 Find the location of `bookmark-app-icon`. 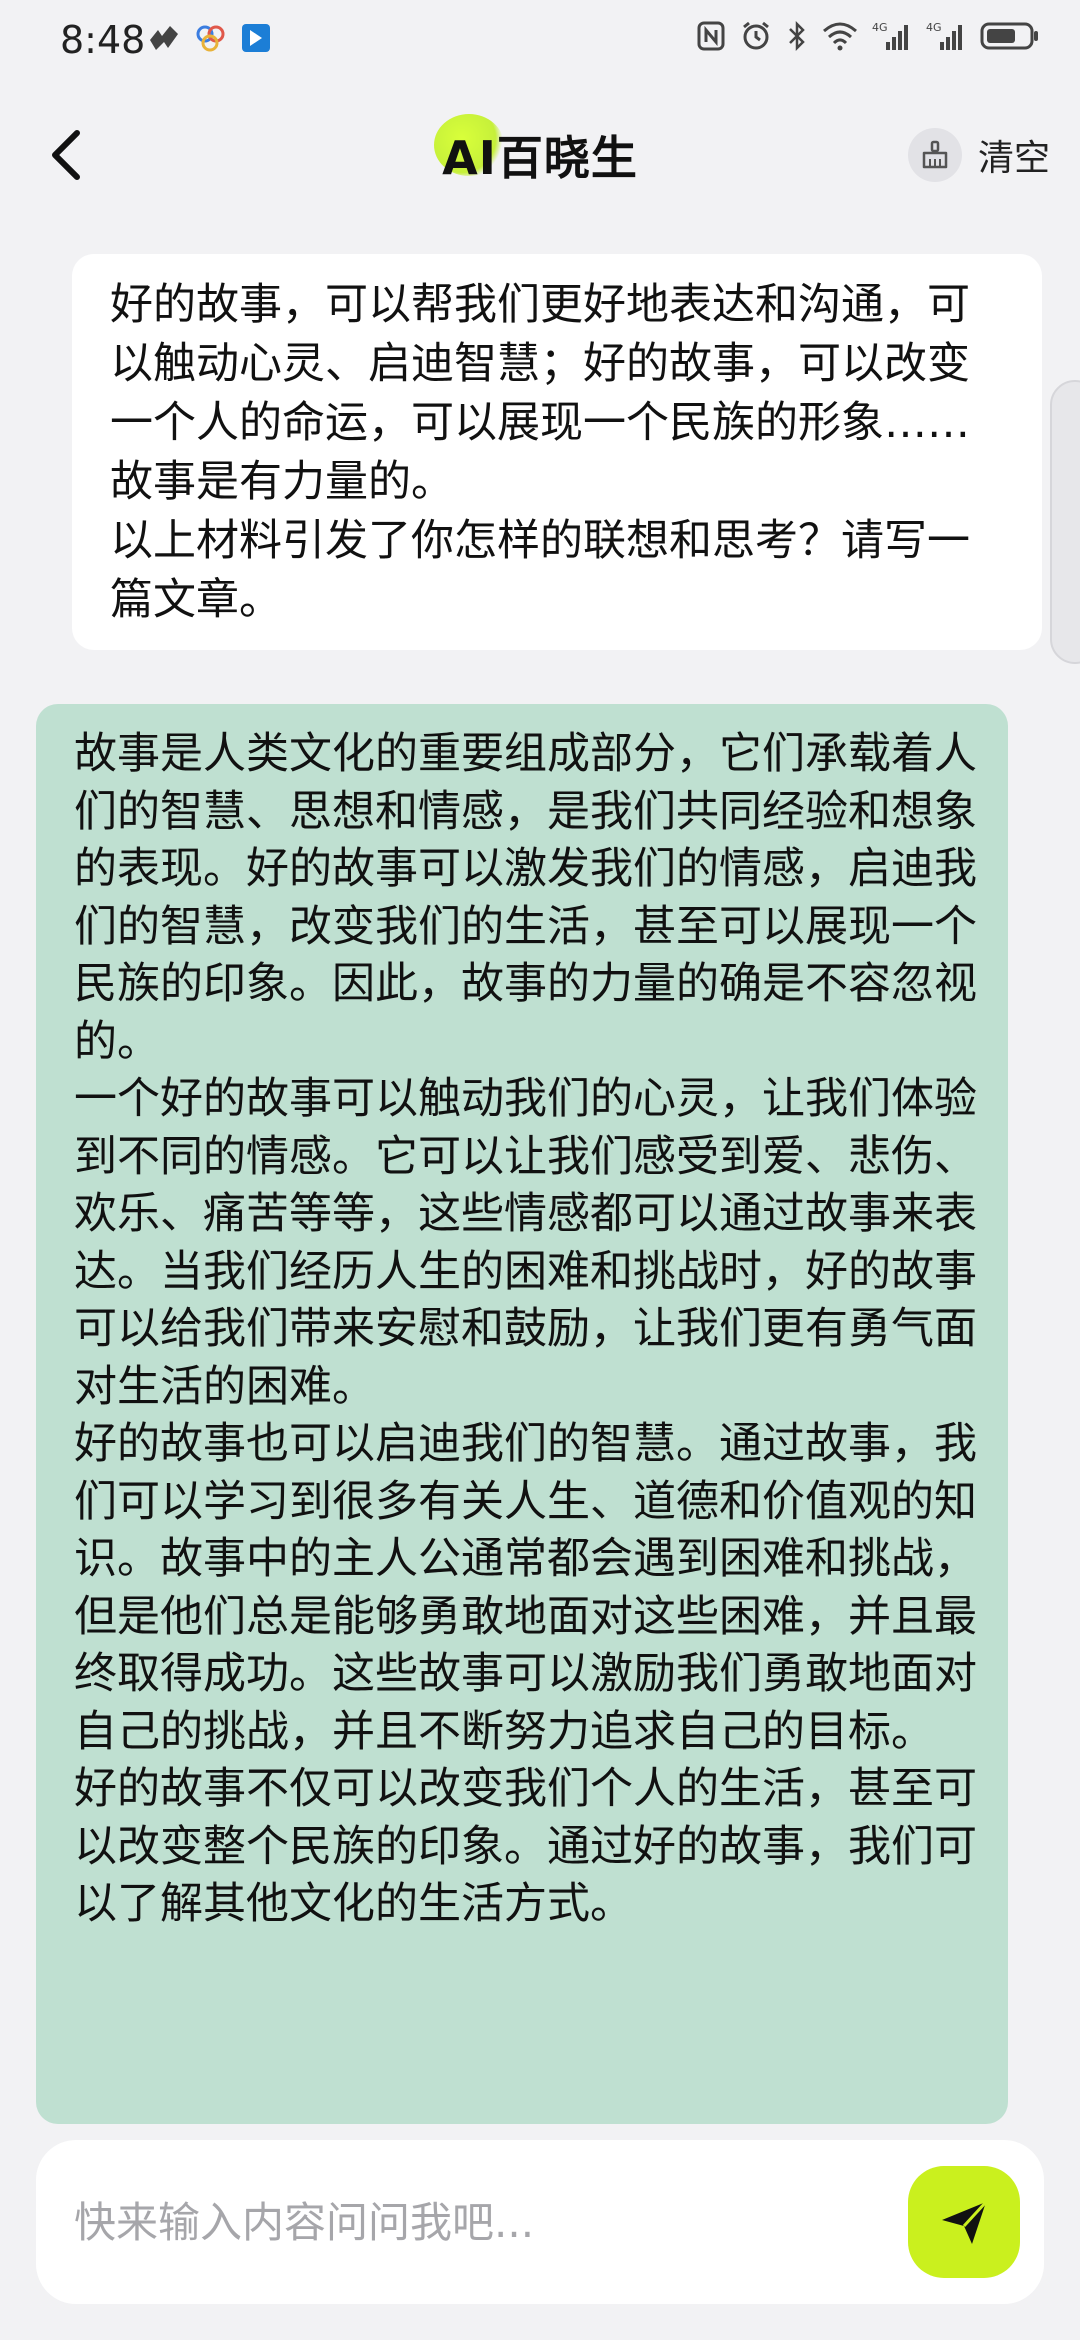

bookmark-app-icon is located at coordinates (256, 38).